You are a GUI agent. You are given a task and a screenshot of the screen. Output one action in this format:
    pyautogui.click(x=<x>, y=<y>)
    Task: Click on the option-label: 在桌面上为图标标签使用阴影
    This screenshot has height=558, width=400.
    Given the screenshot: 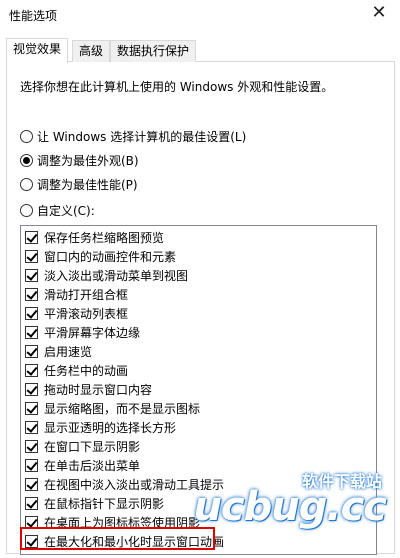 What is the action you would take?
    pyautogui.click(x=122, y=522)
    